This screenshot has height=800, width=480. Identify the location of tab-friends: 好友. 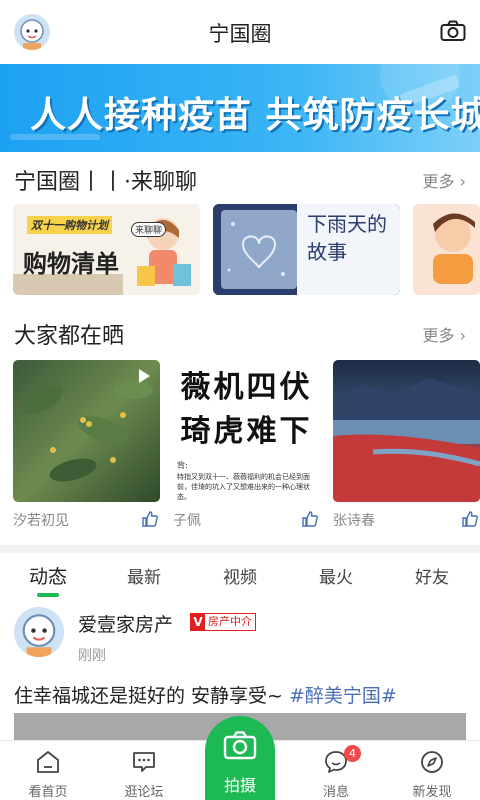
(432, 575).